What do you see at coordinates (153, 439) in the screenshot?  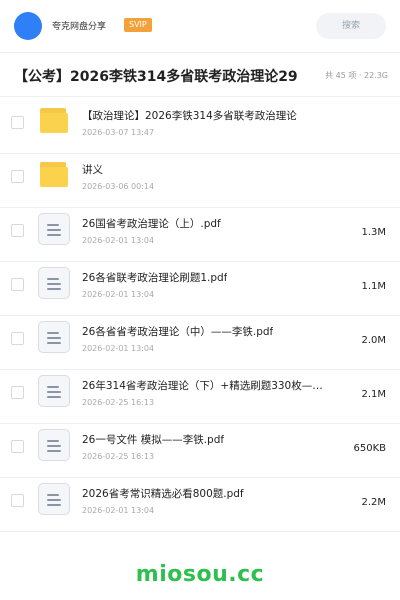 I see `file-name: 26一号文件 模拟——李铁.pdf` at bounding box center [153, 439].